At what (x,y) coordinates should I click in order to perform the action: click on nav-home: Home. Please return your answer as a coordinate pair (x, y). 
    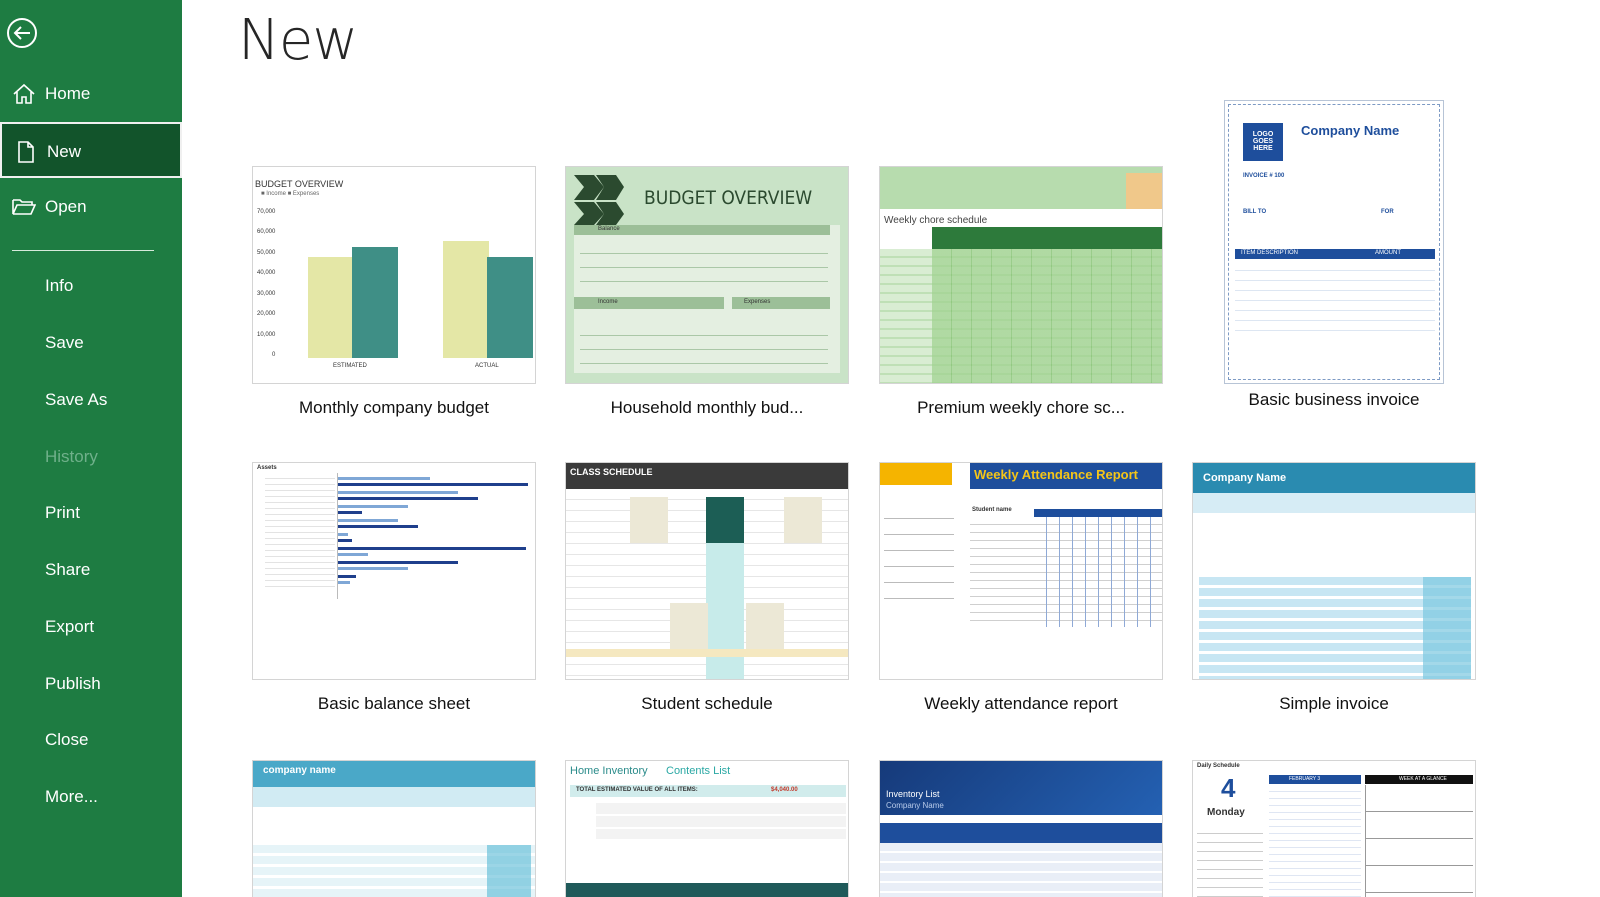
    Looking at the image, I should click on (91, 94).